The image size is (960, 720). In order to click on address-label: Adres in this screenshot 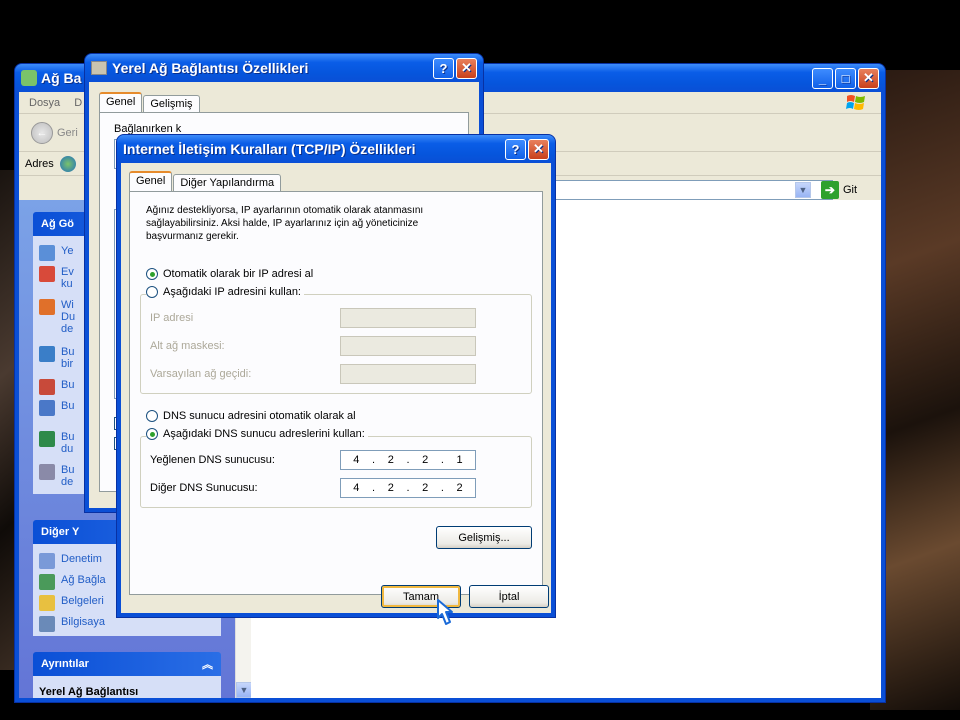, I will do `click(39, 163)`.